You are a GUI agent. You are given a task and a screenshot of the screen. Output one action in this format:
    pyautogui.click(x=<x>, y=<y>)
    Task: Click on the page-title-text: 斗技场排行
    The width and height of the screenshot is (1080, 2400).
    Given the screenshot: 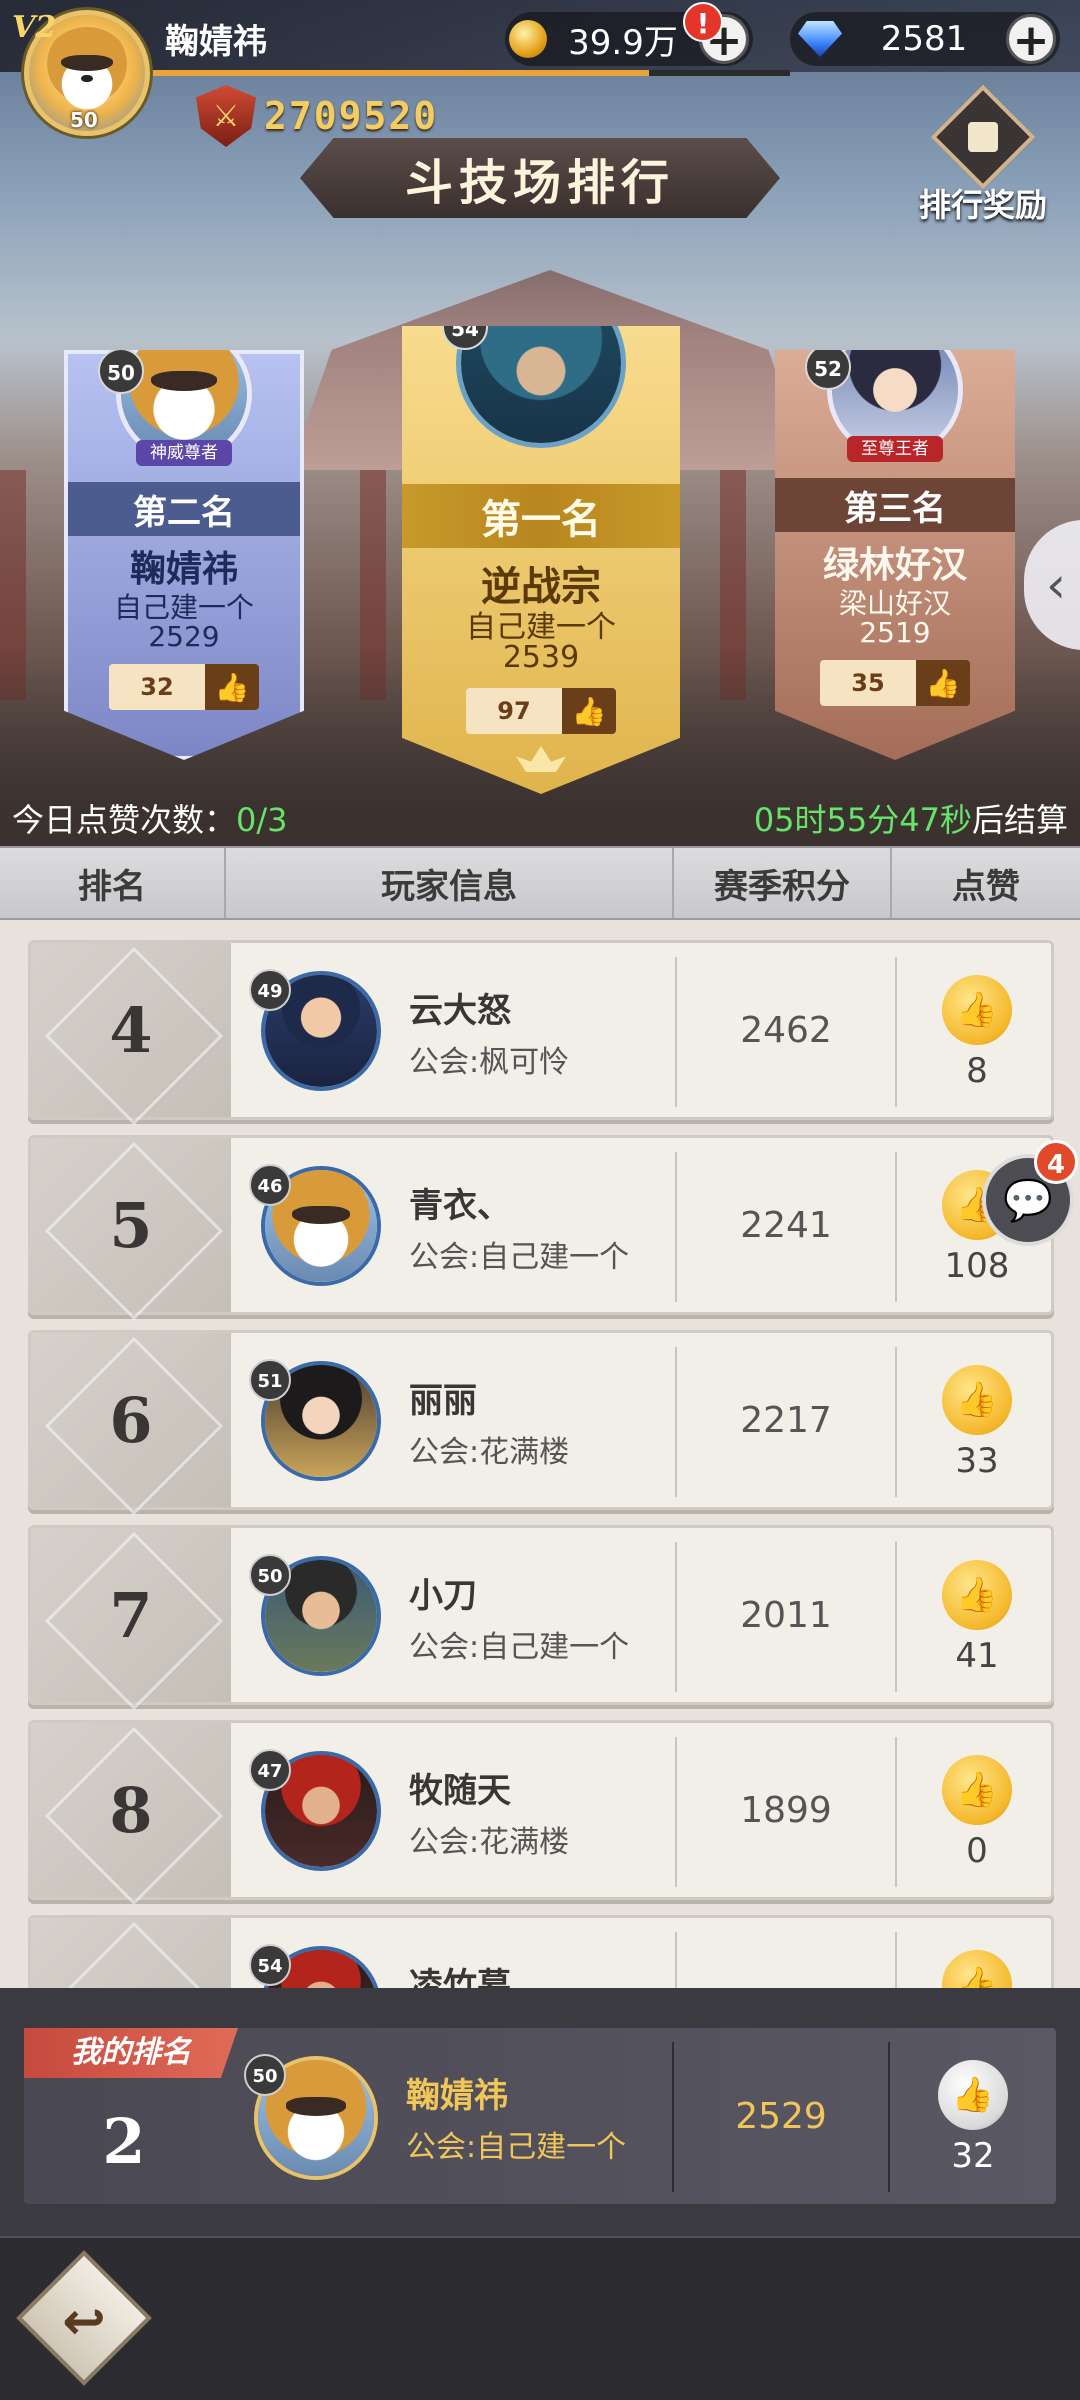 What is the action you would take?
    pyautogui.click(x=539, y=183)
    